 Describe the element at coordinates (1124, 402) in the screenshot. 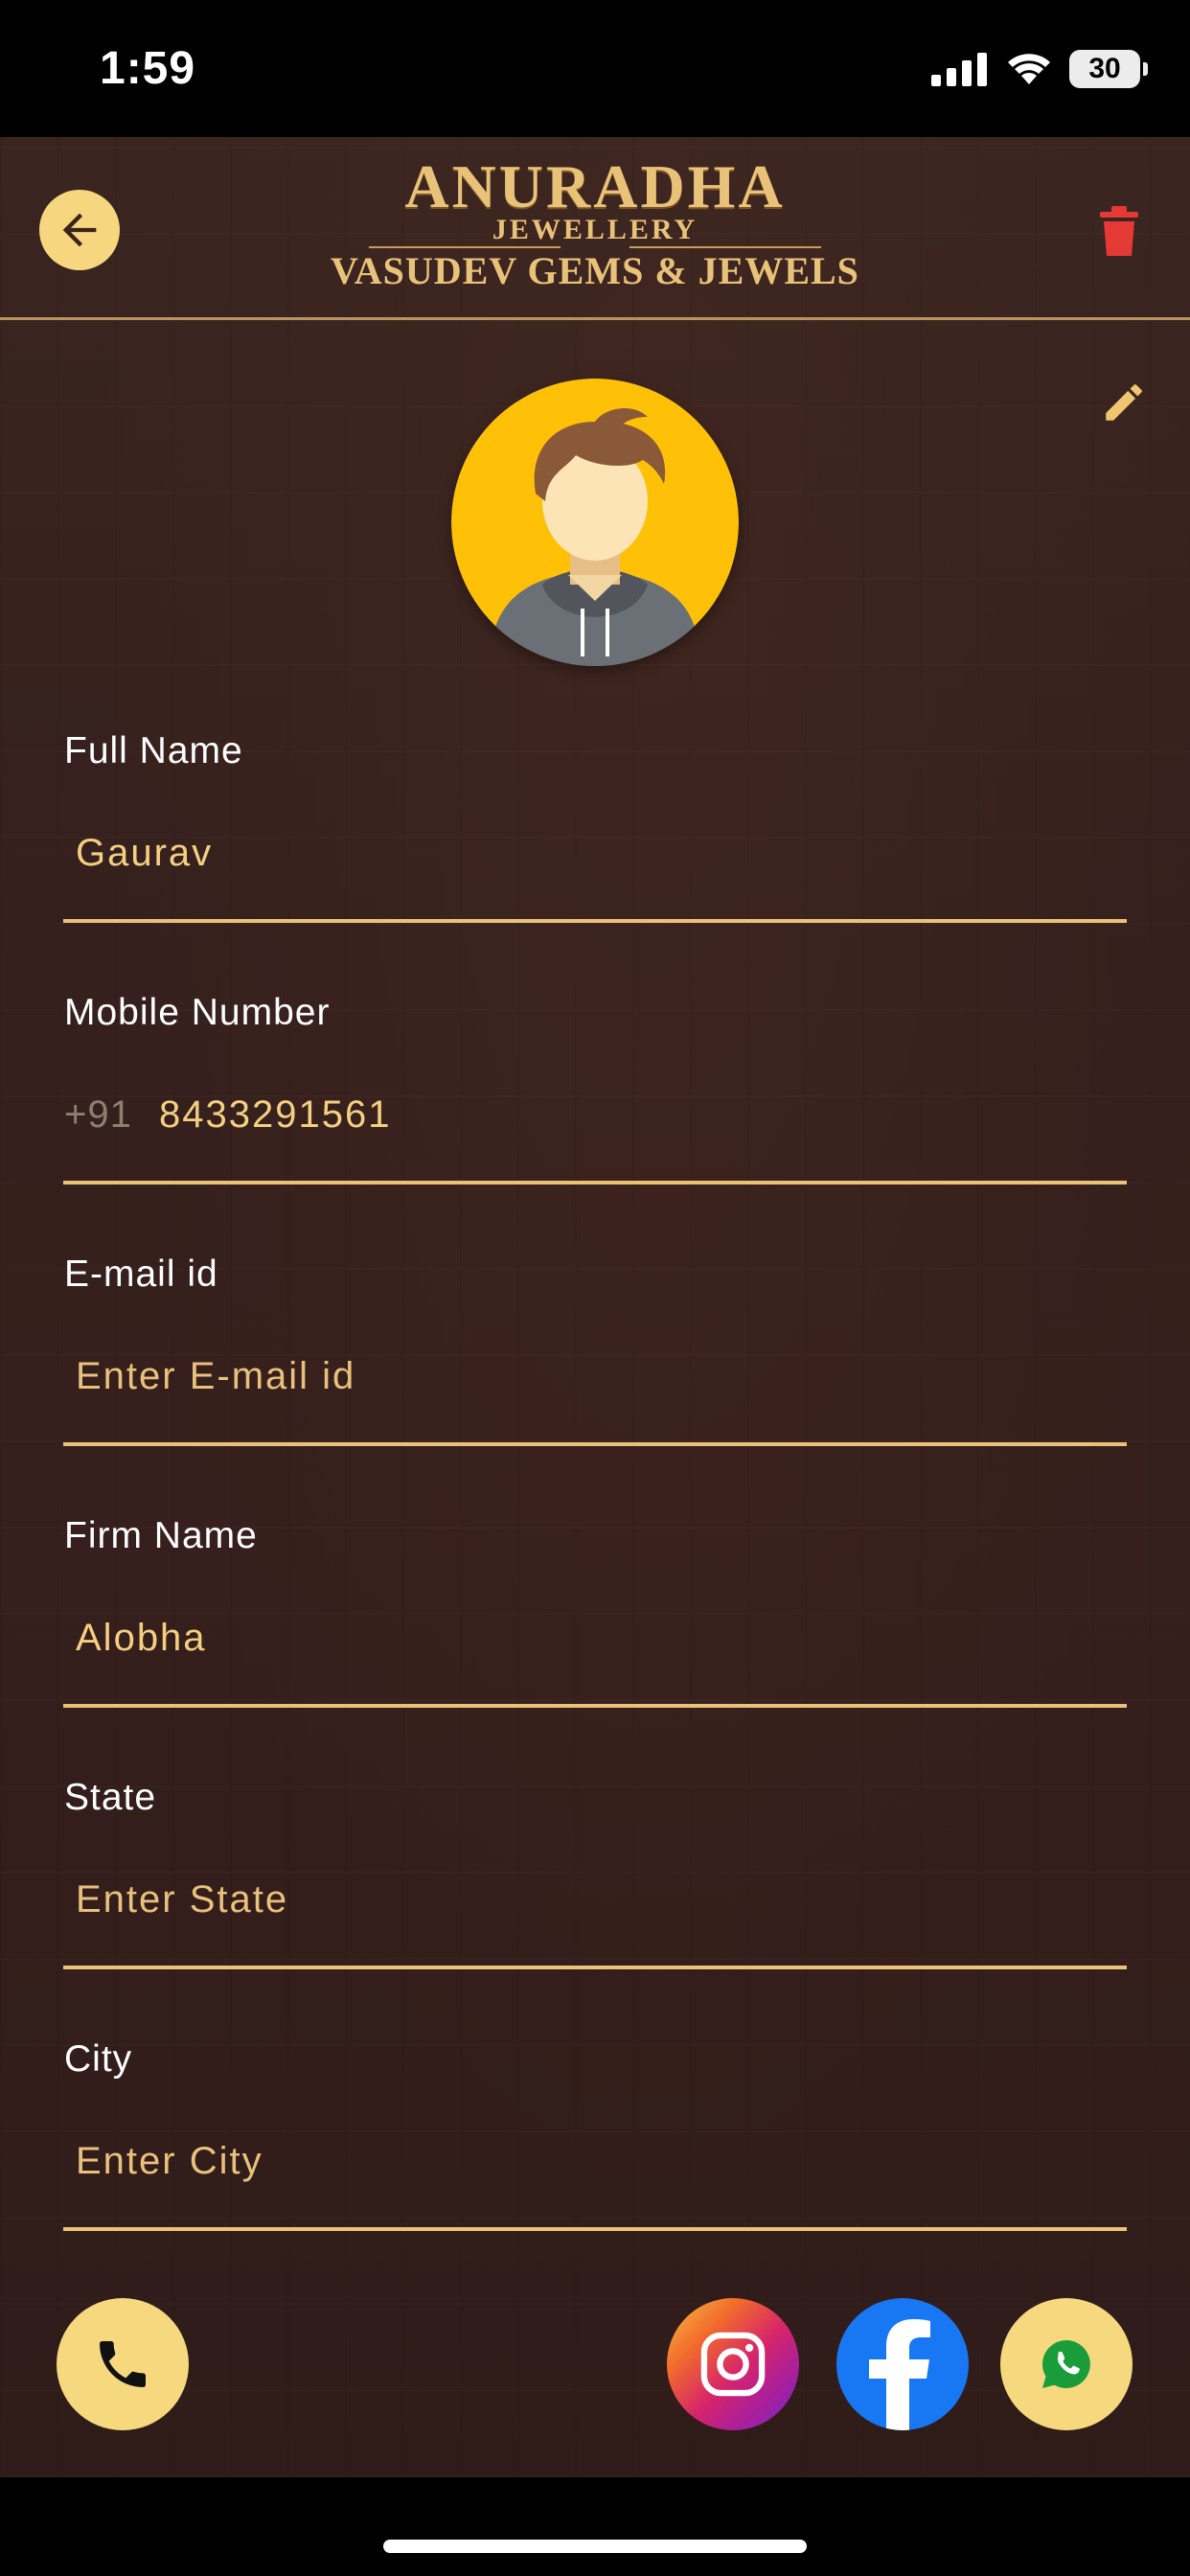

I see `edit-button` at that location.